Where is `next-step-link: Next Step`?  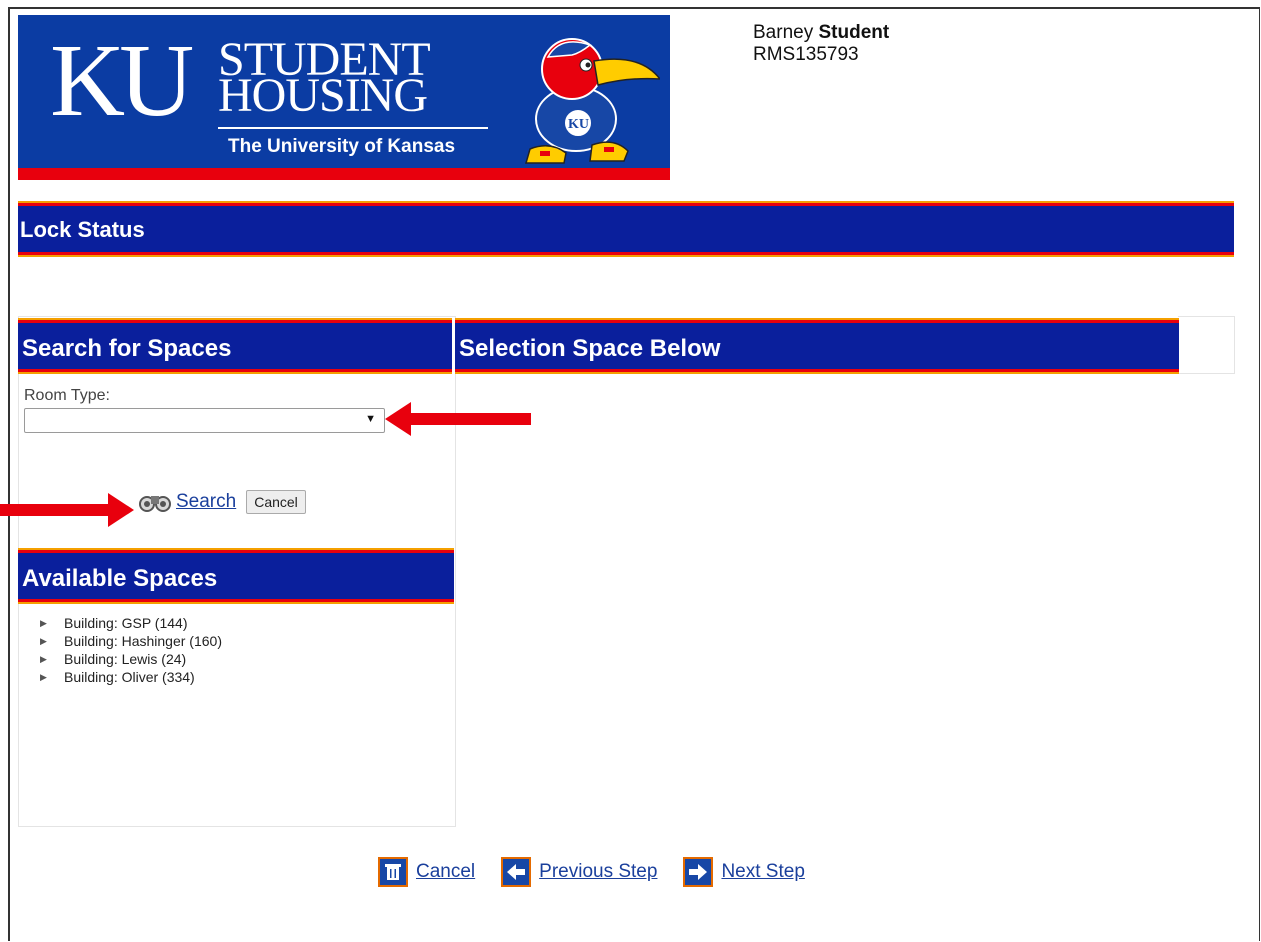
next-step-link: Next Step is located at coordinates (744, 872).